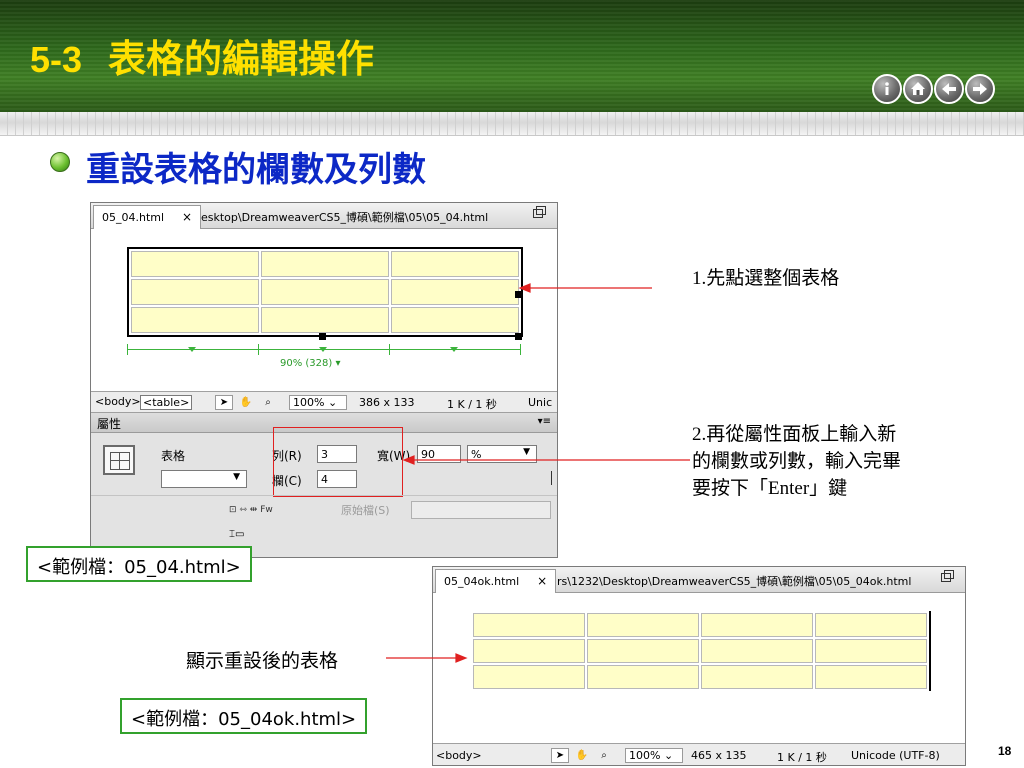  Describe the element at coordinates (476, 454) in the screenshot. I see `width-unit-value: %` at that location.